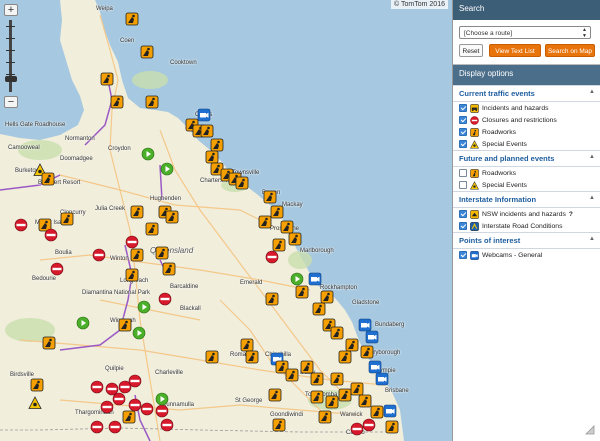 The image size is (600, 441). What do you see at coordinates (526, 108) in the screenshot?
I see `display-option-row: Incidents and hazards` at bounding box center [526, 108].